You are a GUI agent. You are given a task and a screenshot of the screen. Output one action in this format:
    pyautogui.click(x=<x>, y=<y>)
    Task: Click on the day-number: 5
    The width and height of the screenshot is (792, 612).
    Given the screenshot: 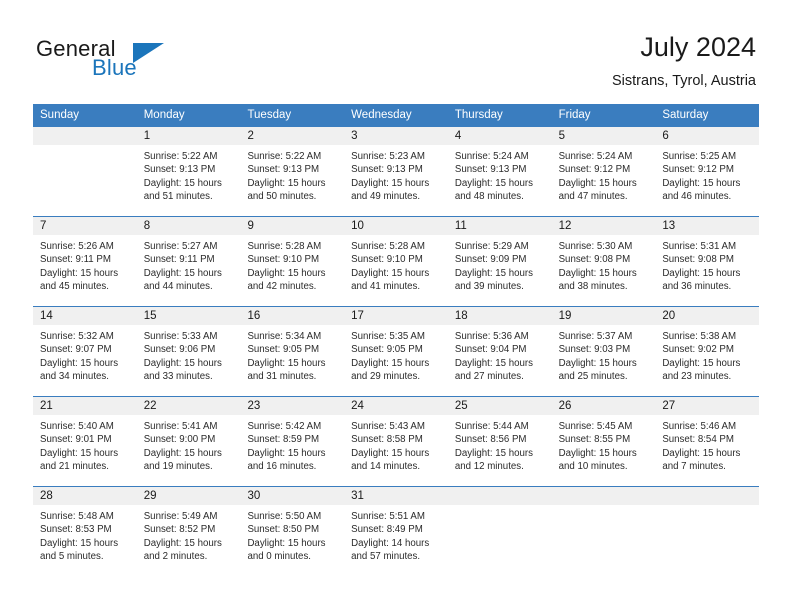 What is the action you would take?
    pyautogui.click(x=561, y=136)
    